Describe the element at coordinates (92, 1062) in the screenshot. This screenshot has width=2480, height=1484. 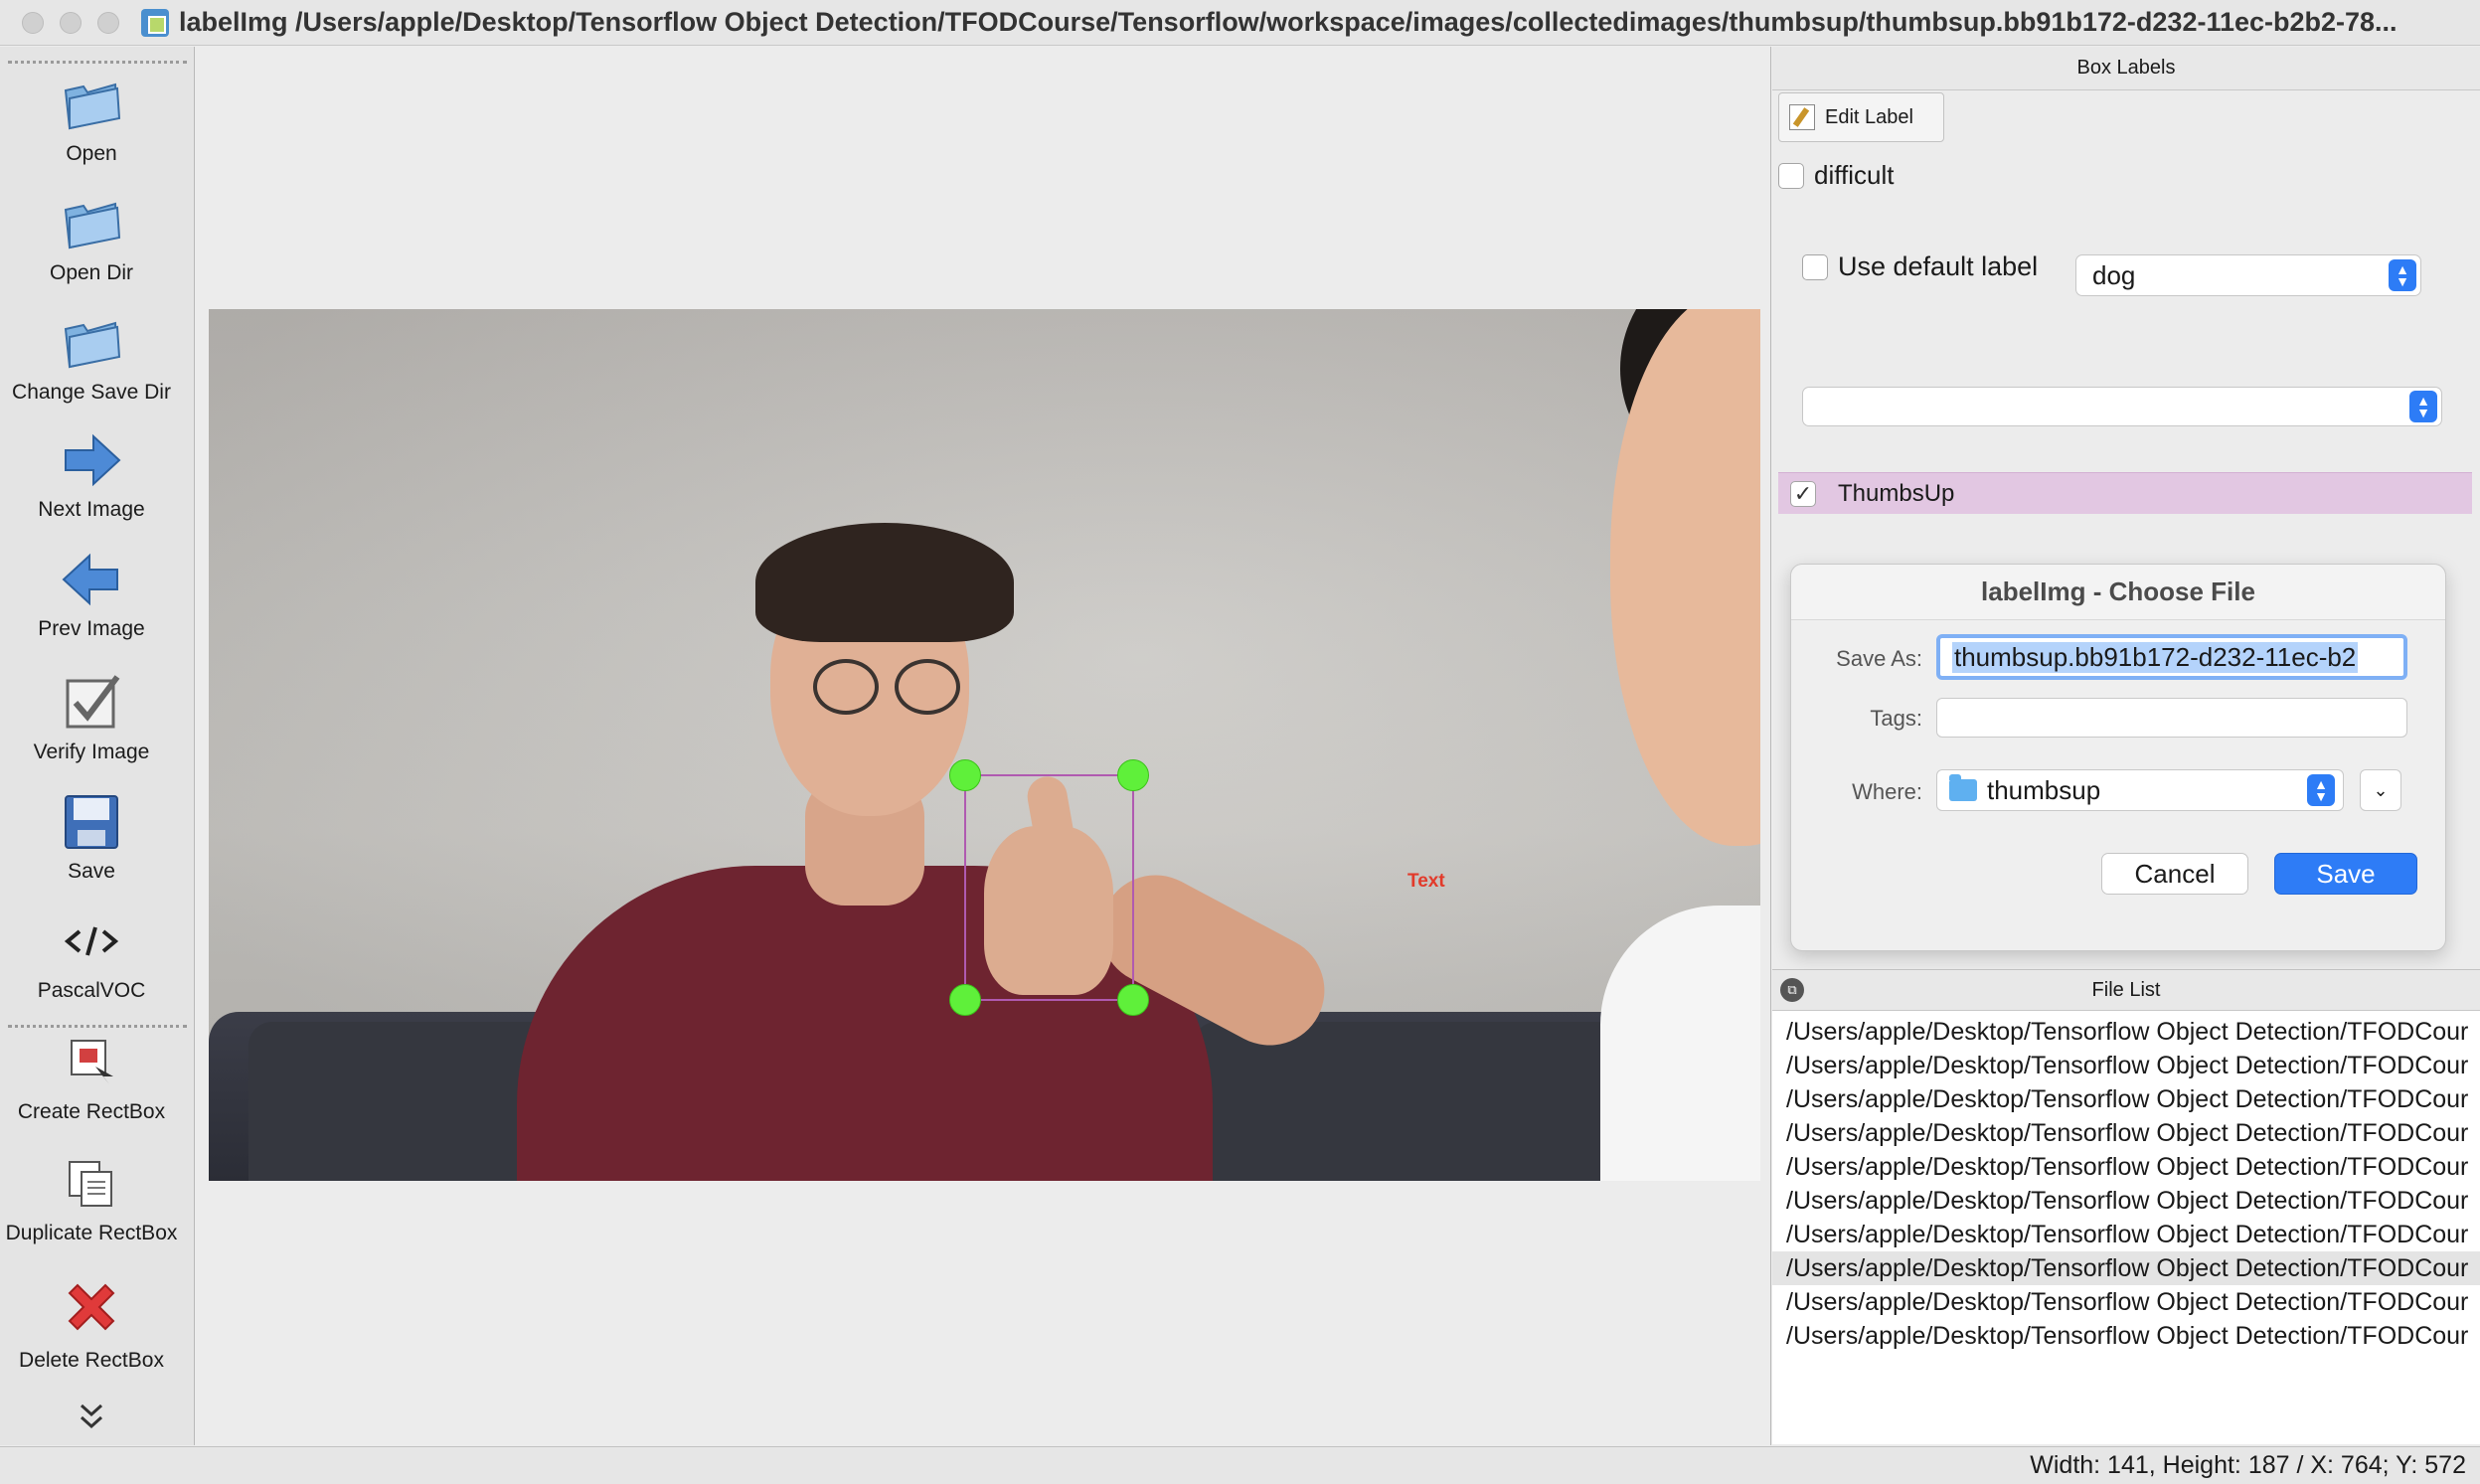
I see `create-rect-icon` at that location.